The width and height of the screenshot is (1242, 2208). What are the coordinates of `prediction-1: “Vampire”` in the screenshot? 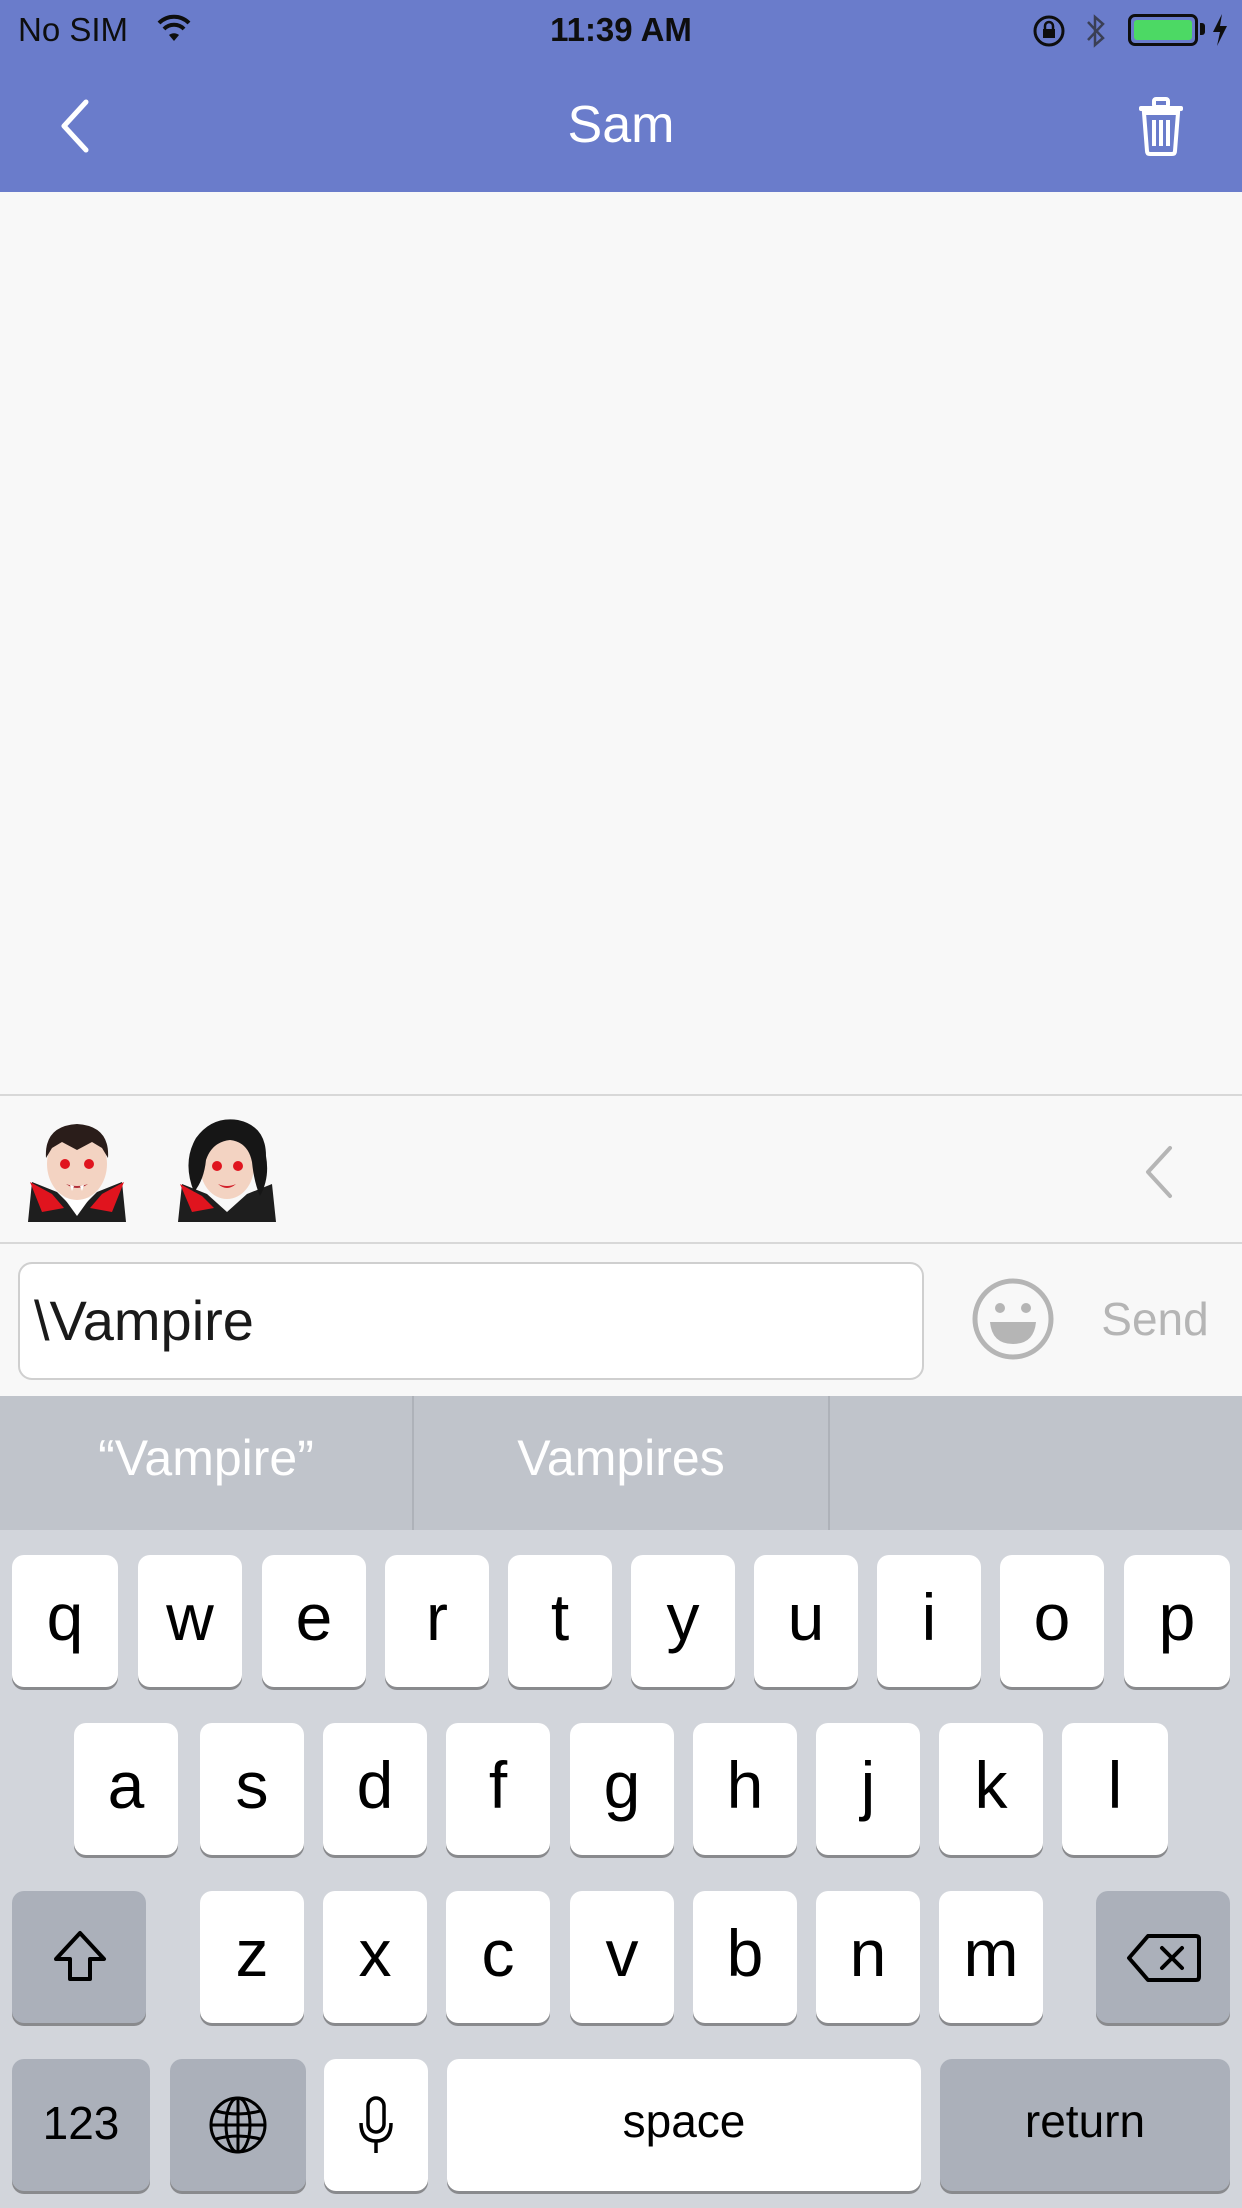 It's located at (206, 1463).